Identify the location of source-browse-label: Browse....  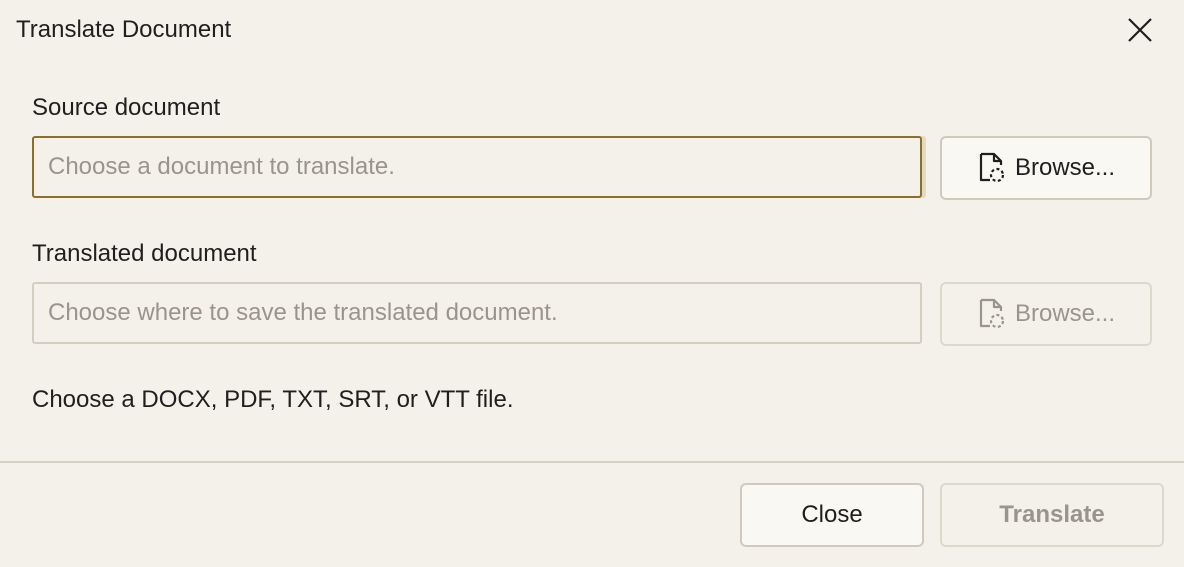
(1065, 167).